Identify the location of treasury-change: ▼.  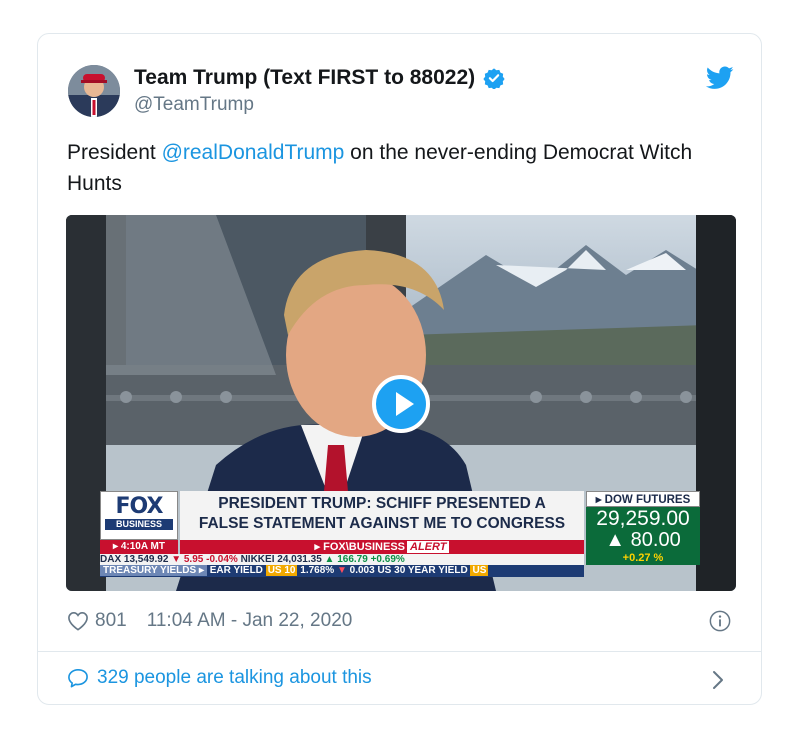
(341, 570).